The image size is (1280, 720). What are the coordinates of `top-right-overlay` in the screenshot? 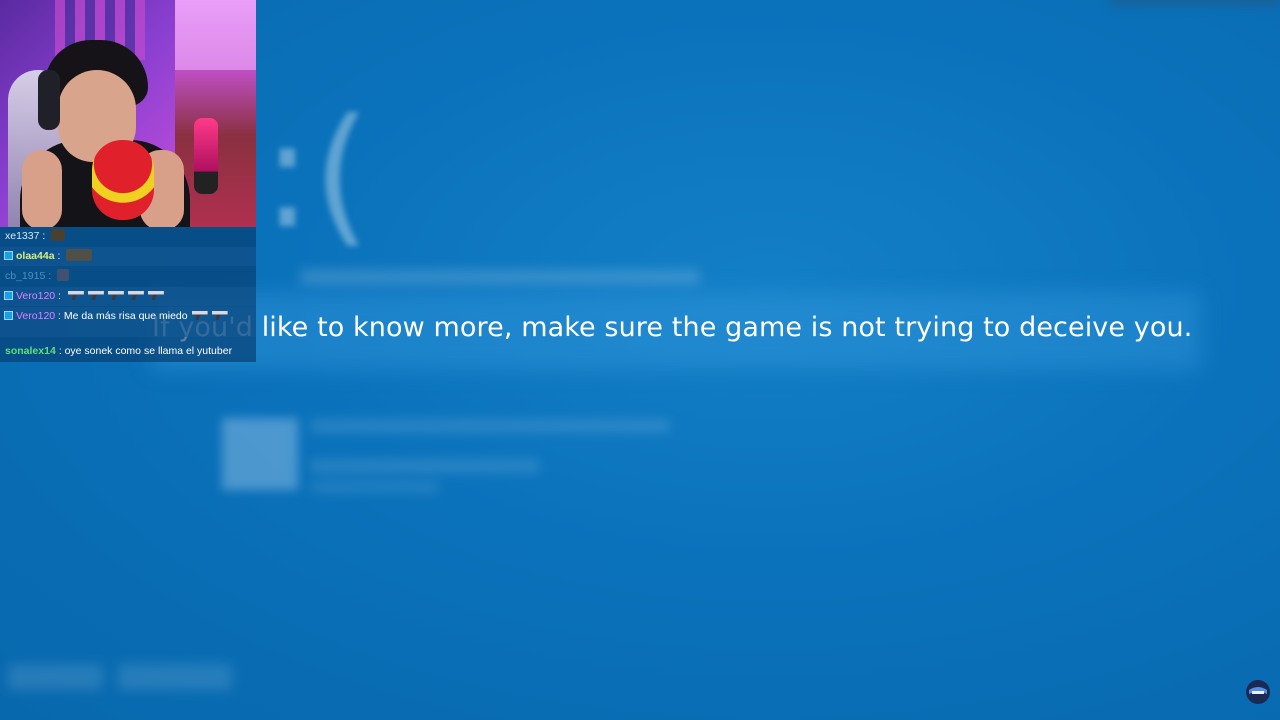 It's located at (1195, 3).